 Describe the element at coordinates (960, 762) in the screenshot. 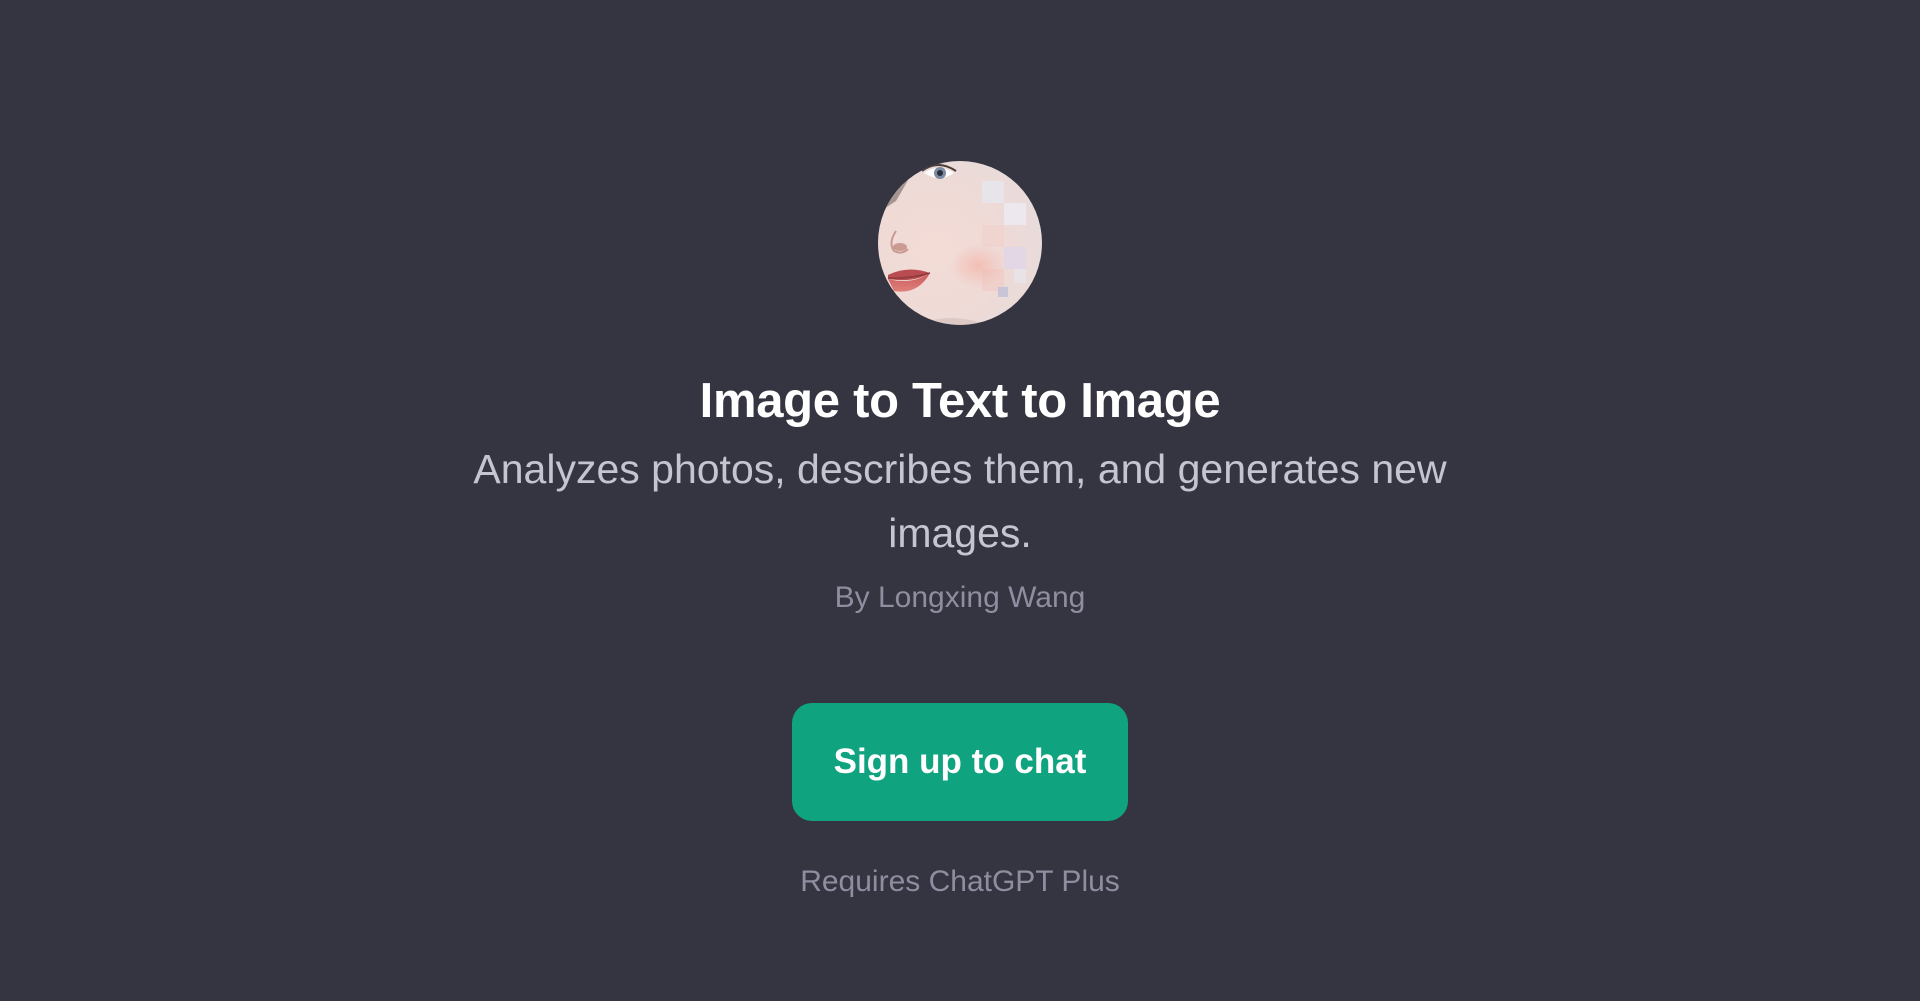

I see `sign-up-button: Sign up to chat` at that location.